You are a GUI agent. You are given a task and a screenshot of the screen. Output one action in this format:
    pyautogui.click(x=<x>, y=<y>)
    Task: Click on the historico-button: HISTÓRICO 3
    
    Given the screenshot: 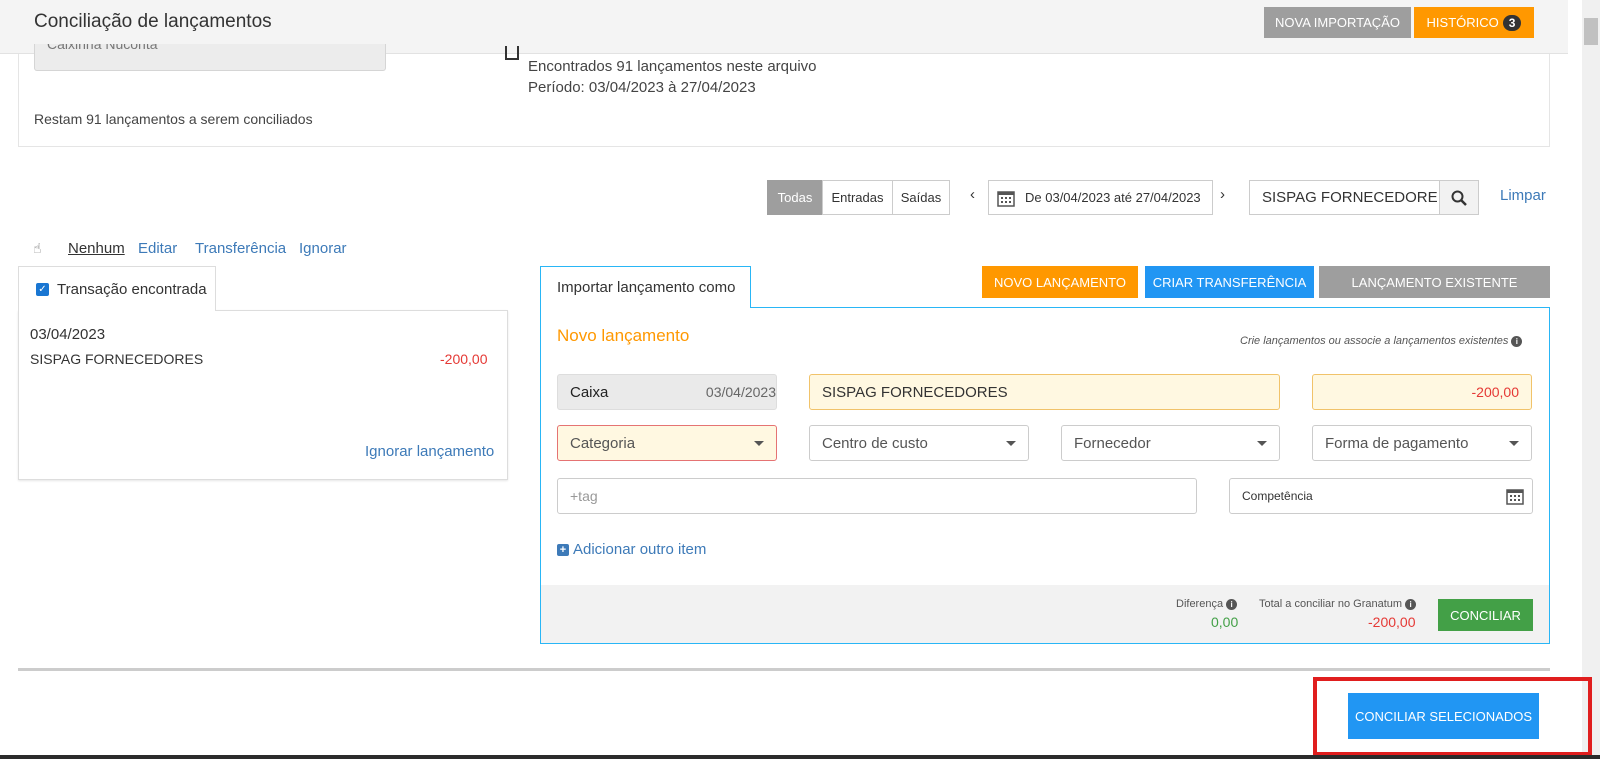 What is the action you would take?
    pyautogui.click(x=1474, y=22)
    